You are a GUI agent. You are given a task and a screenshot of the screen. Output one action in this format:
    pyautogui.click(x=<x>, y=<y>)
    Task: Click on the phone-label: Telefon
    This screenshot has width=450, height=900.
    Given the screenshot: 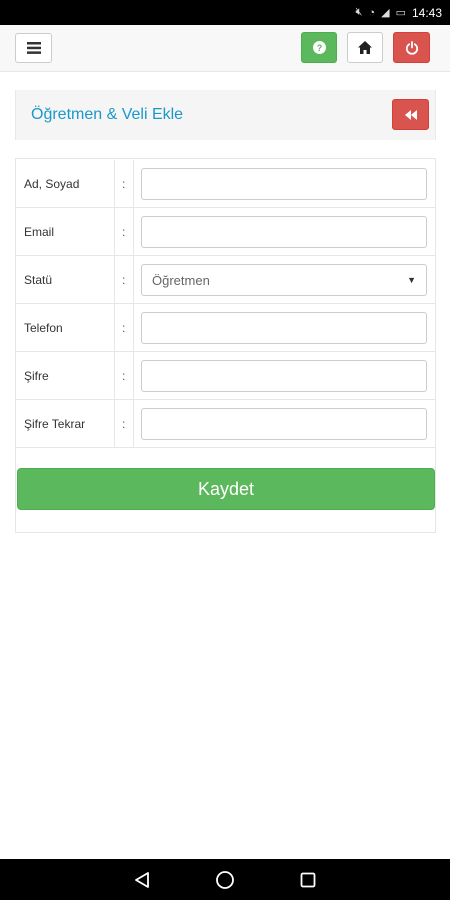 What is the action you would take?
    pyautogui.click(x=43, y=328)
    